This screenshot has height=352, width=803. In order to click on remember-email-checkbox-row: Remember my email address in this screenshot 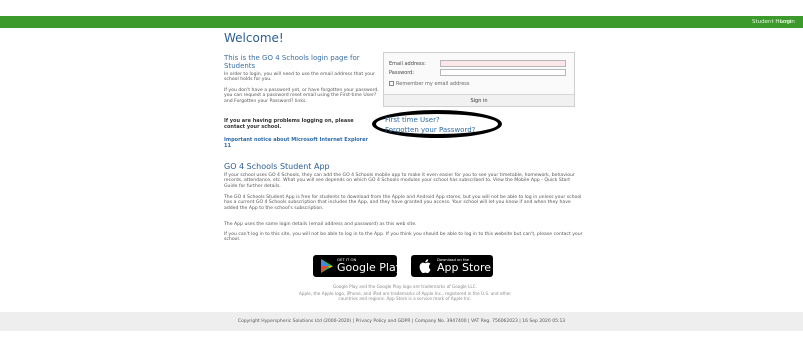, I will do `click(429, 84)`.